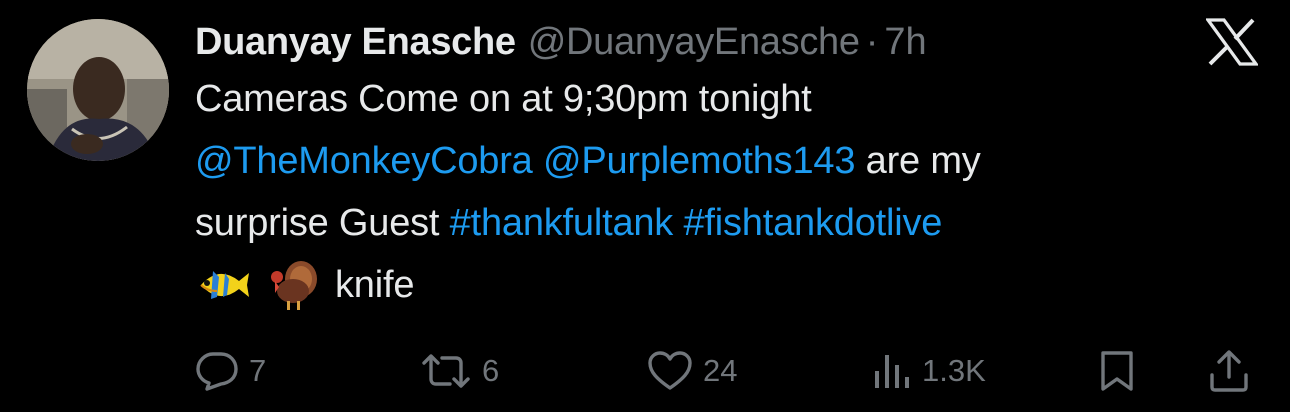 The width and height of the screenshot is (1290, 412). I want to click on reply-count: 7, so click(258, 370).